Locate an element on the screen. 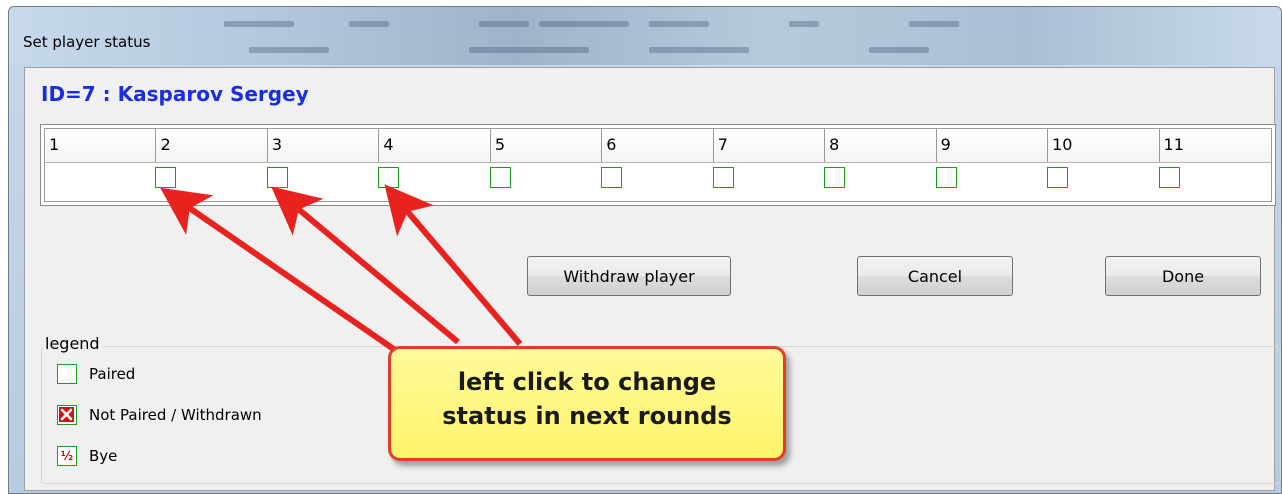 This screenshot has width=1282, height=494. legend-label: Bye is located at coordinates (103, 456).